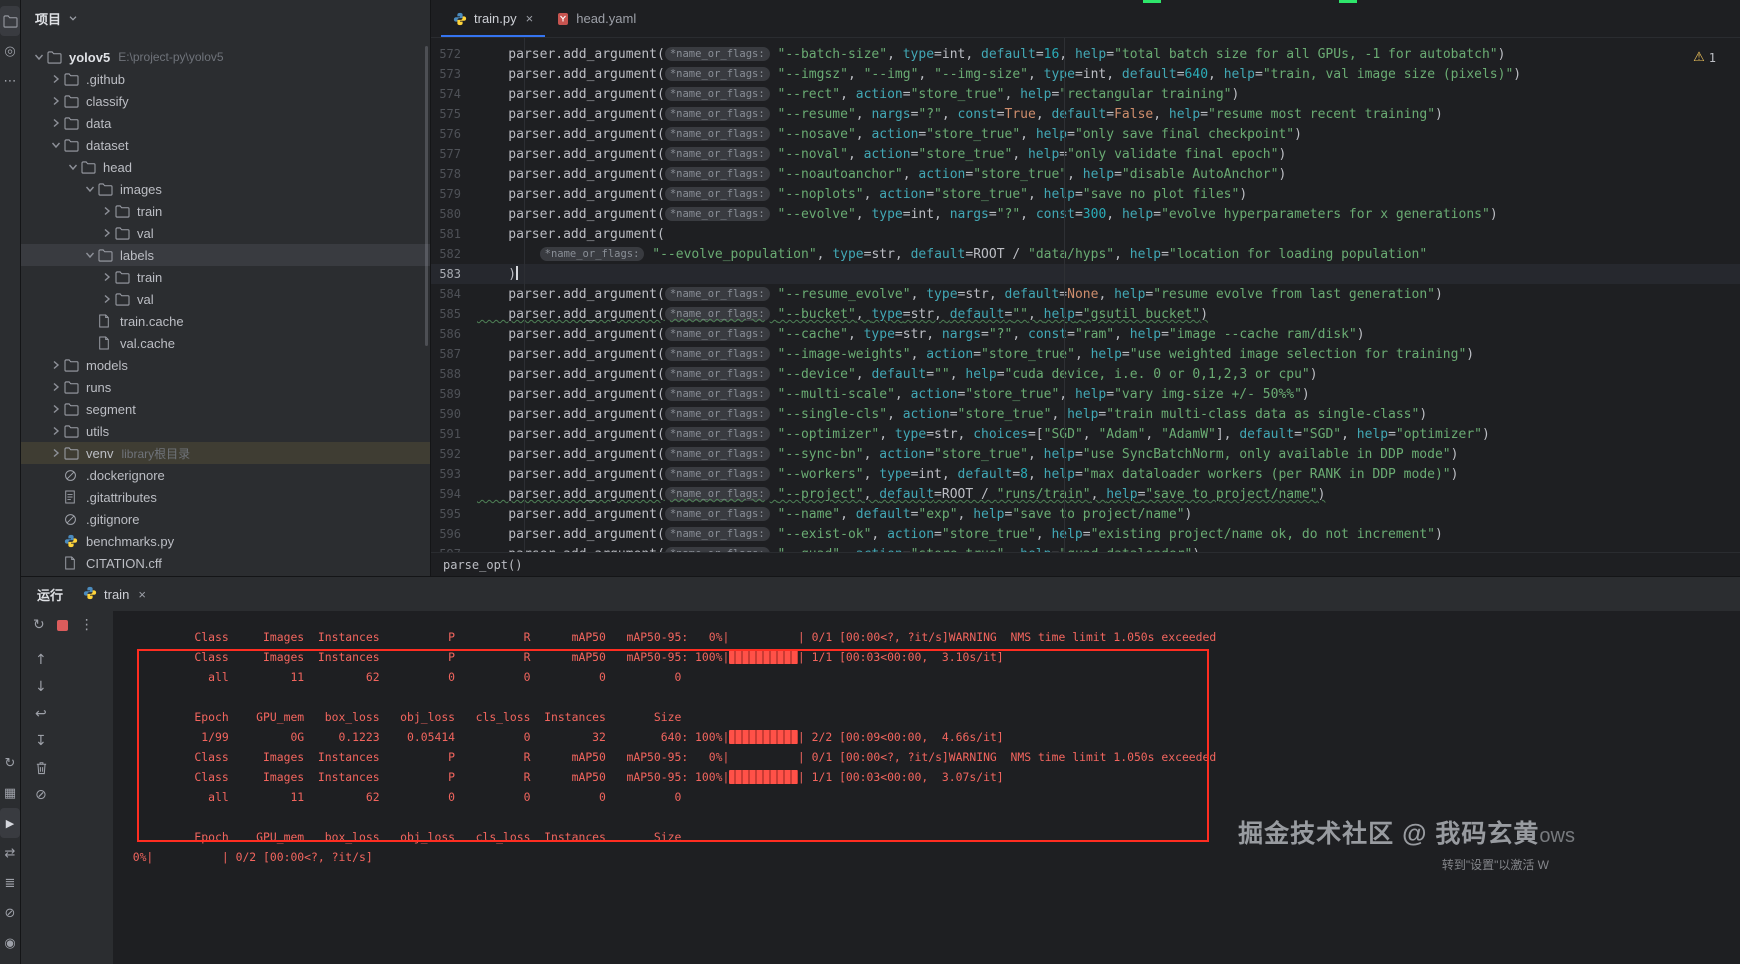 This screenshot has width=1740, height=964. What do you see at coordinates (225, 497) in the screenshot?
I see `tree-item-.gitattributes: .gitattributes` at bounding box center [225, 497].